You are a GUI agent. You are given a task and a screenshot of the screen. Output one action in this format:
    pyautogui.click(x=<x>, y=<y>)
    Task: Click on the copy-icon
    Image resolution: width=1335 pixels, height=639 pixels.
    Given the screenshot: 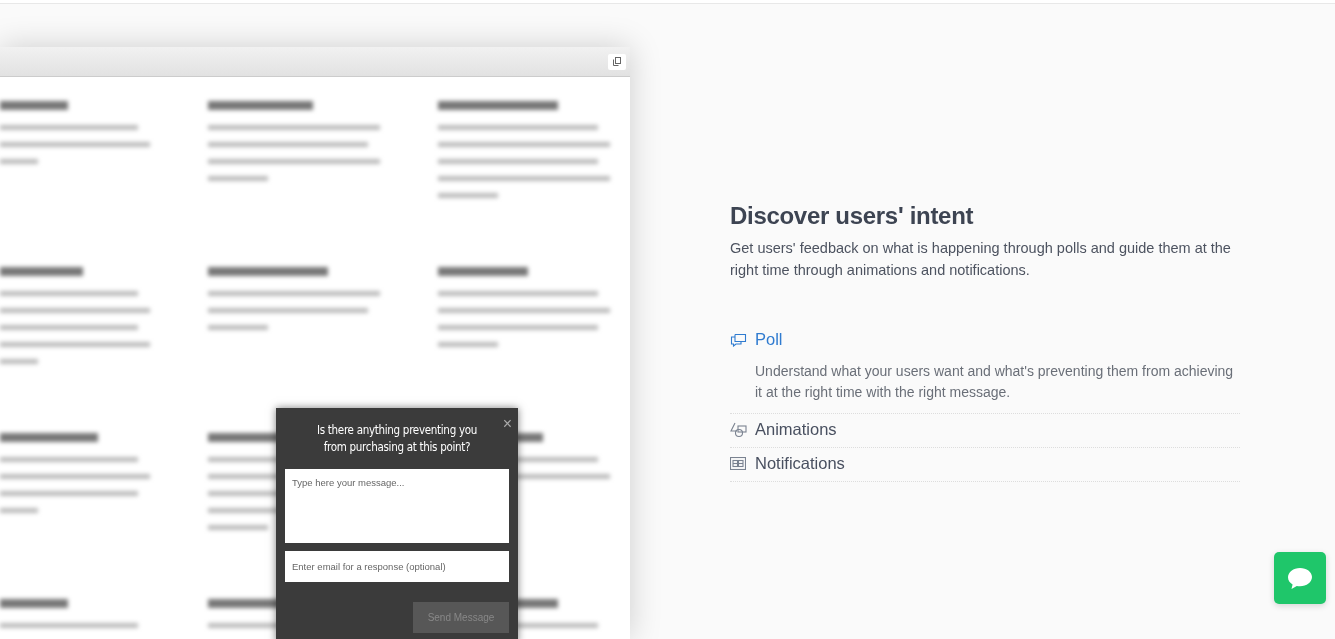 What is the action you would take?
    pyautogui.click(x=617, y=61)
    